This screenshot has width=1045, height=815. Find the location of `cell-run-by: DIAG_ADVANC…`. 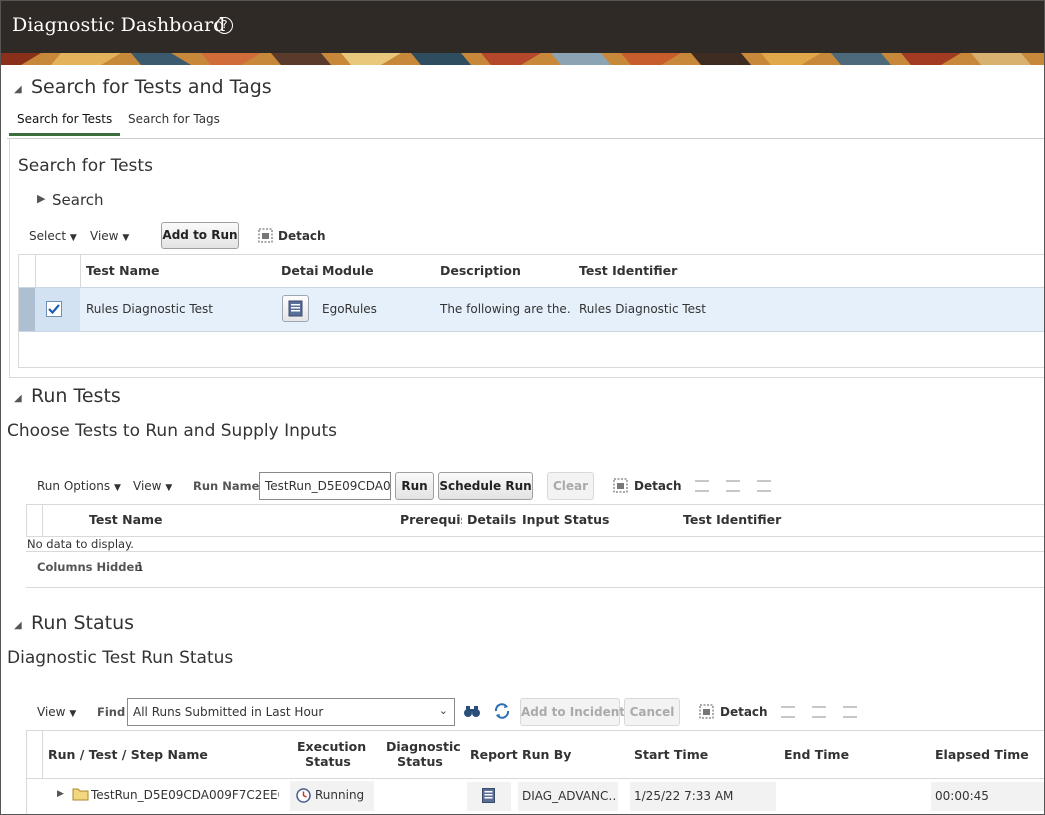

cell-run-by: DIAG_ADVANC… is located at coordinates (569, 796).